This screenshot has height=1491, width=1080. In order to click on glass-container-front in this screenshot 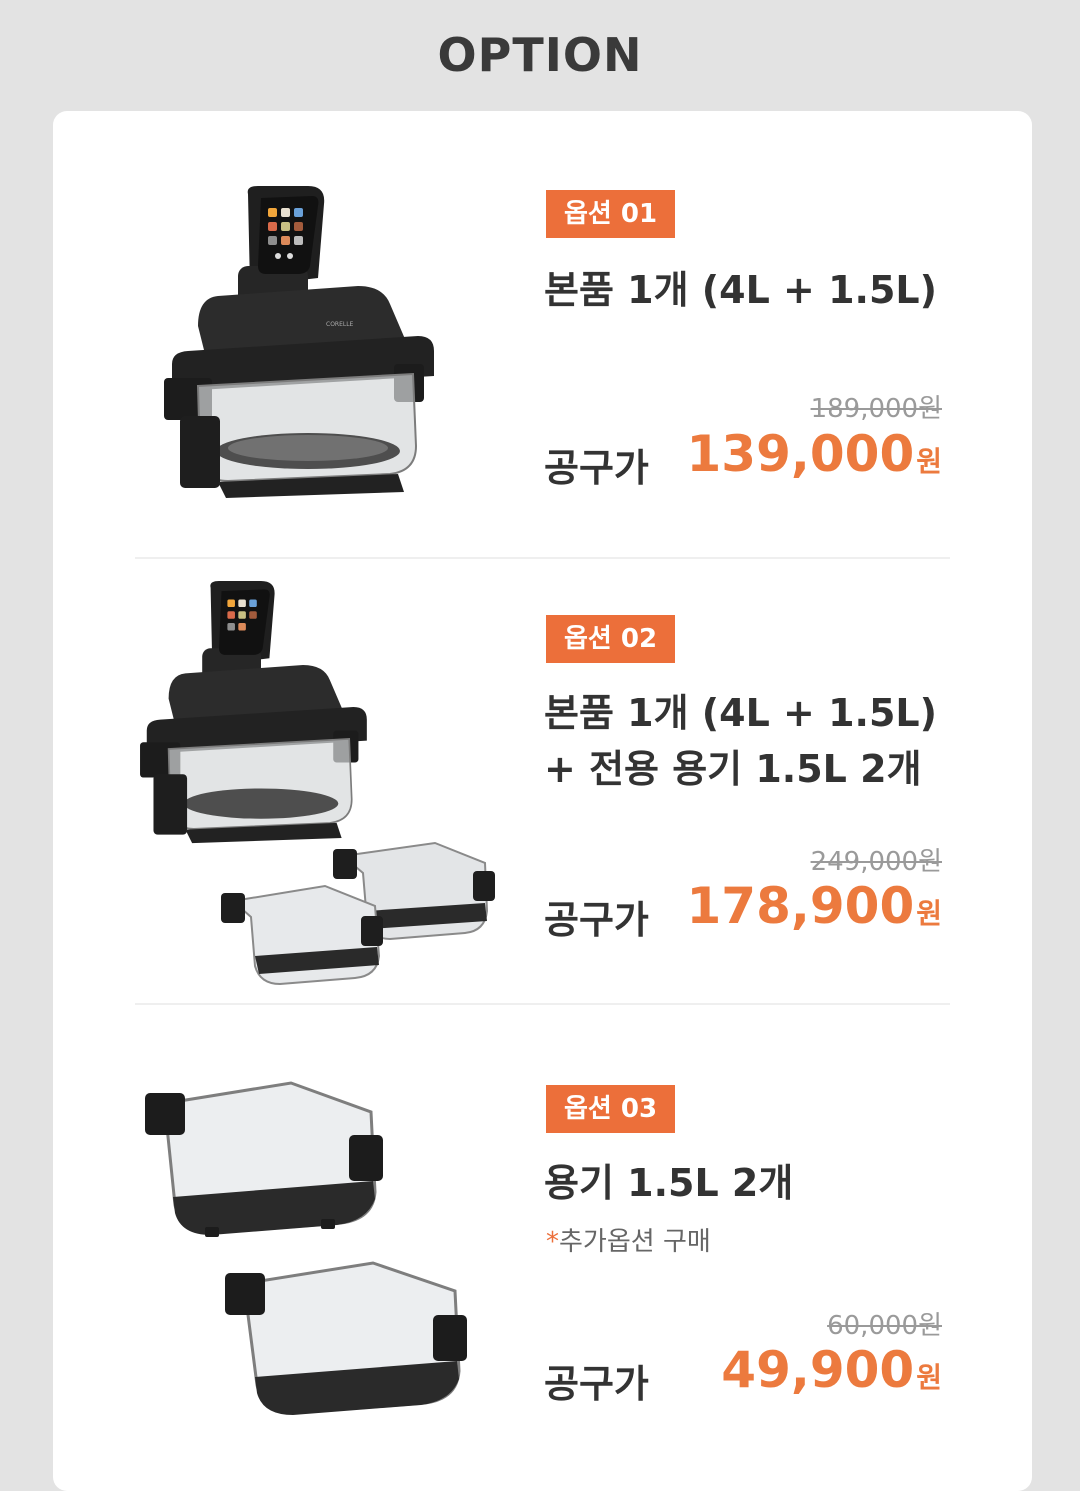, I will do `click(302, 935)`.